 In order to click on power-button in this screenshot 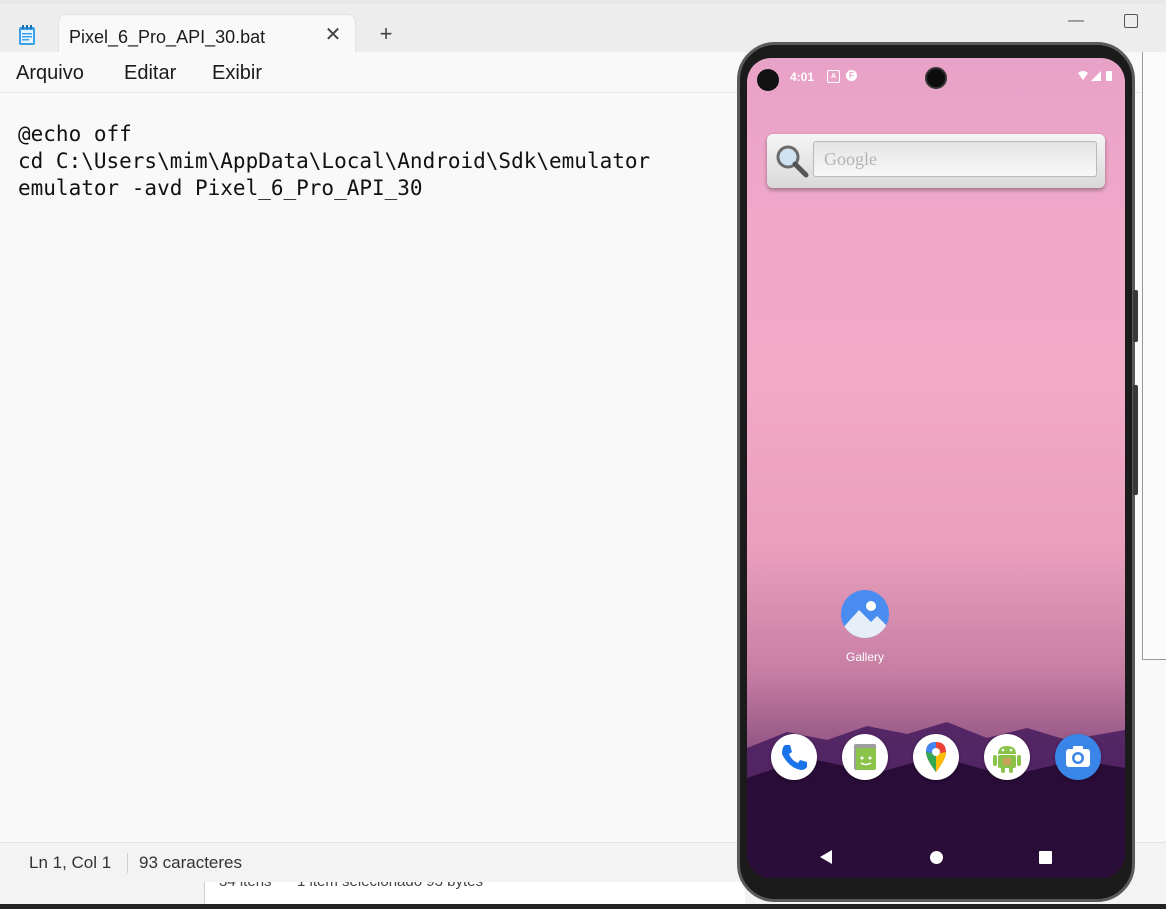, I will do `click(1135, 440)`.